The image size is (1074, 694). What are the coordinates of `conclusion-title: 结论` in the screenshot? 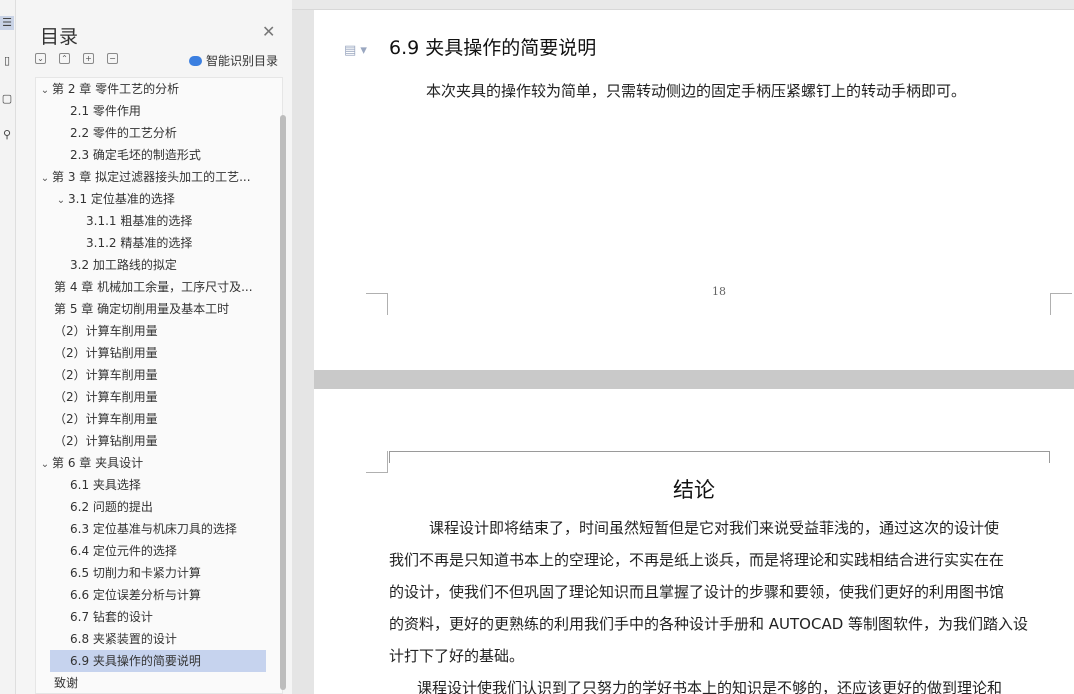 It's located at (694, 490).